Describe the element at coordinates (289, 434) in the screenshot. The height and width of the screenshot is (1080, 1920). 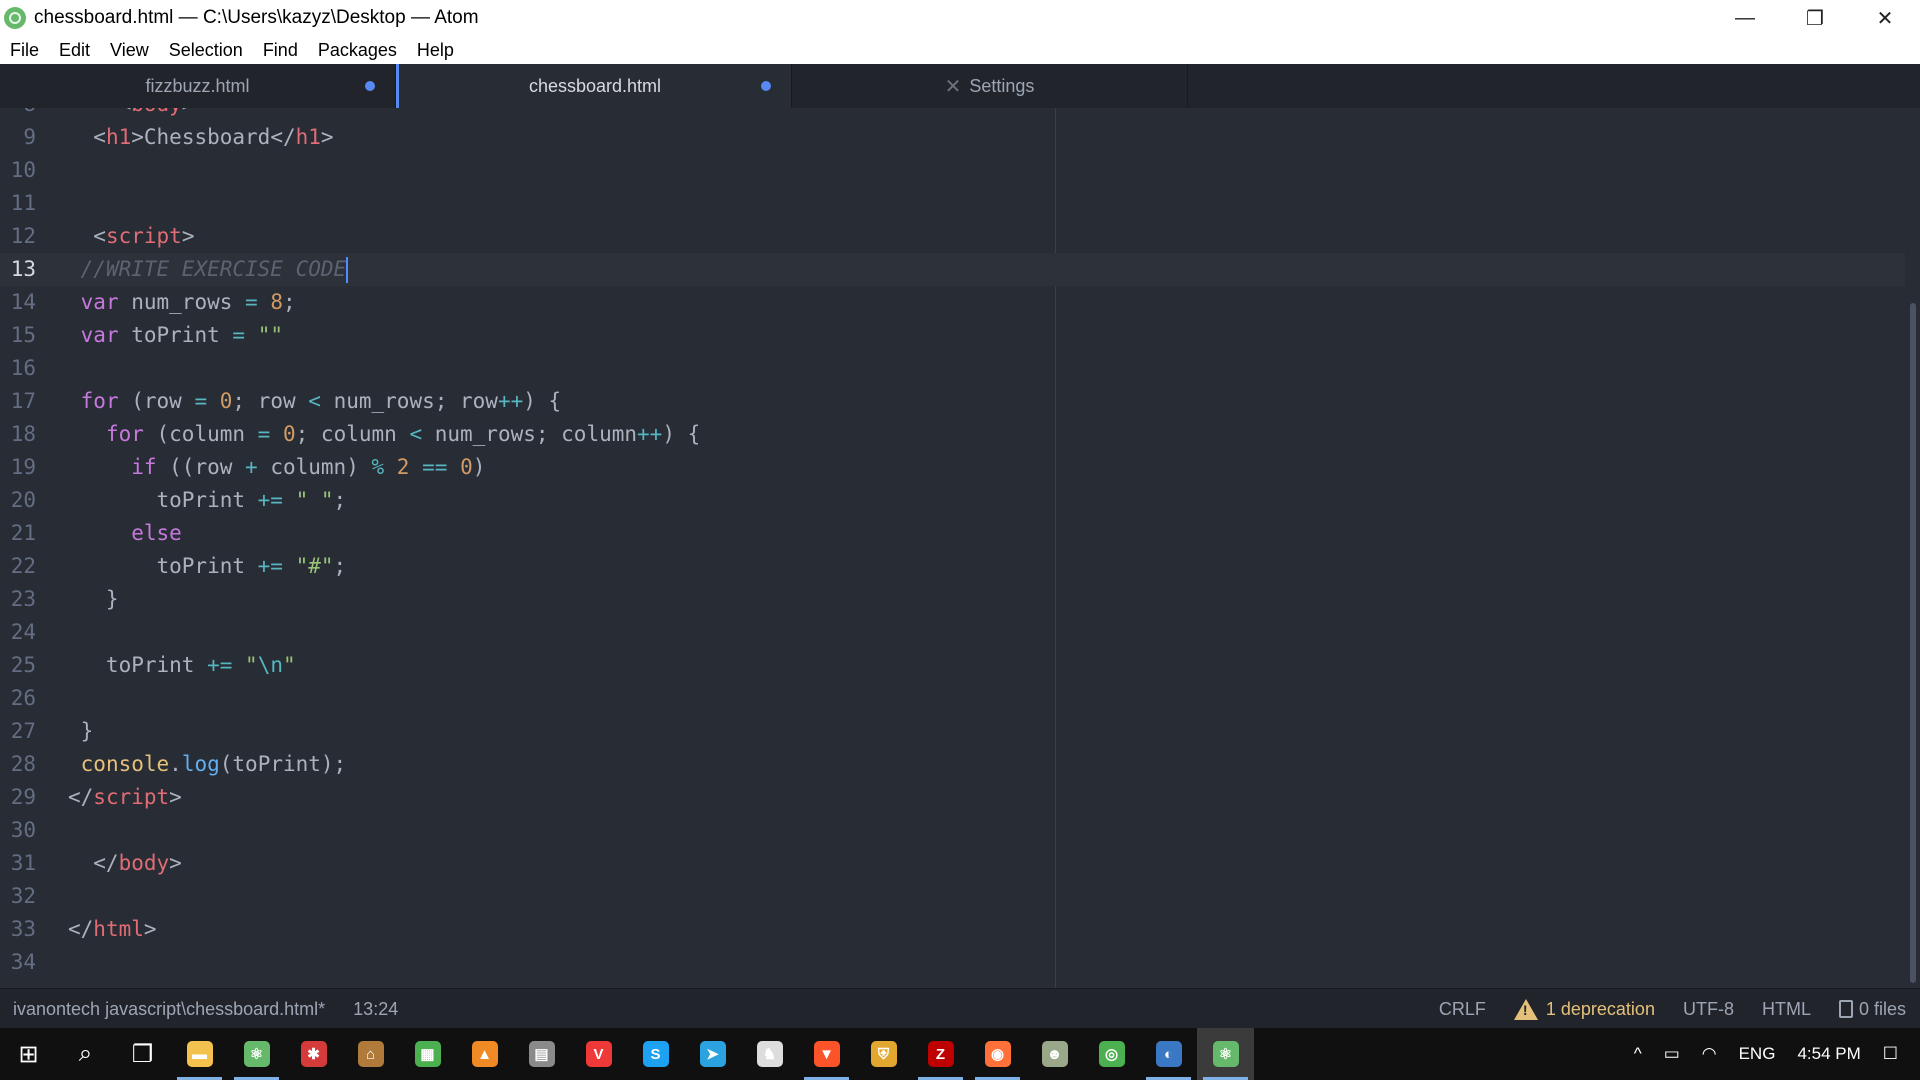
I see `code-token: 0` at that location.